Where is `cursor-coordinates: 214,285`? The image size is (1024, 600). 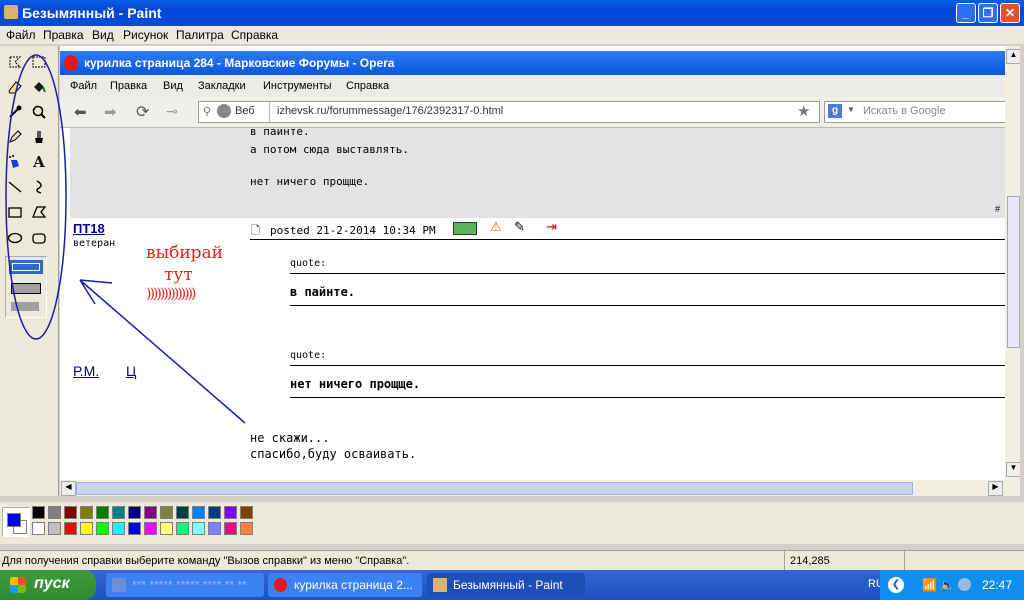
cursor-coordinates: 214,285 is located at coordinates (810, 561).